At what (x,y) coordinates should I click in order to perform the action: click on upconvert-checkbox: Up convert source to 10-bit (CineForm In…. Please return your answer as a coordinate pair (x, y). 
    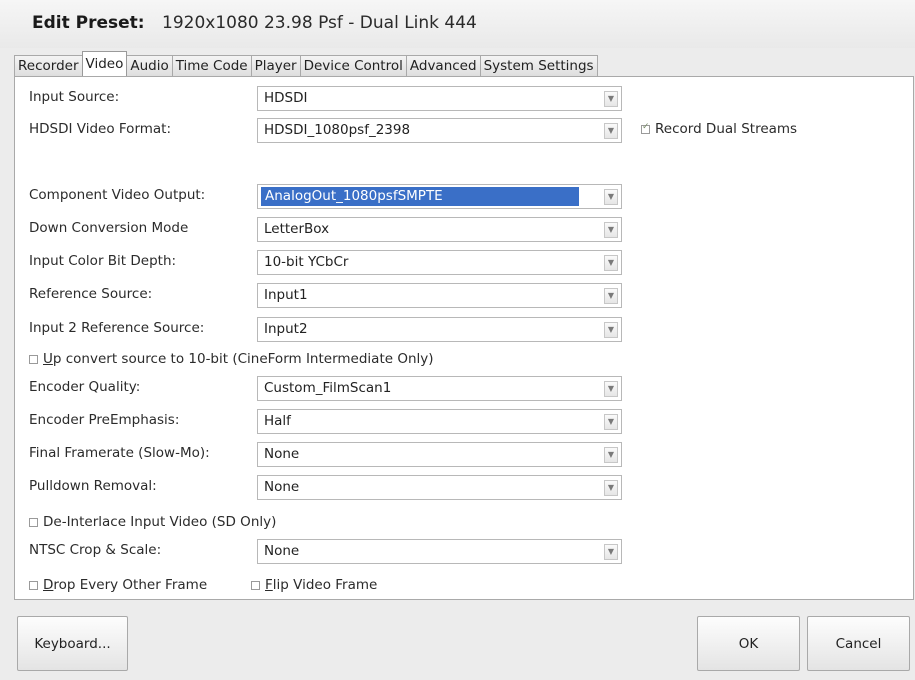
    Looking at the image, I should click on (231, 359).